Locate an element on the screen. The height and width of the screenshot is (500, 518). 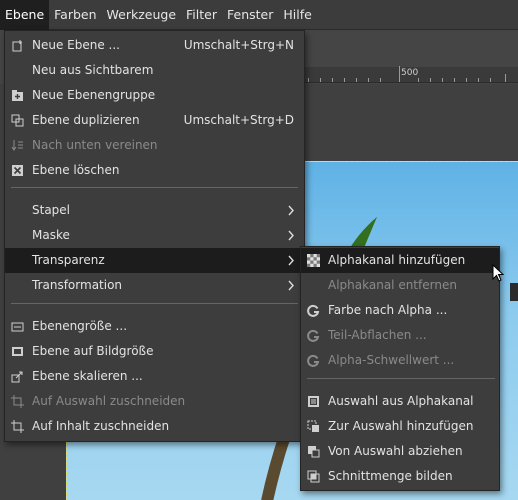
ruler-label: 500 is located at coordinates (410, 73).